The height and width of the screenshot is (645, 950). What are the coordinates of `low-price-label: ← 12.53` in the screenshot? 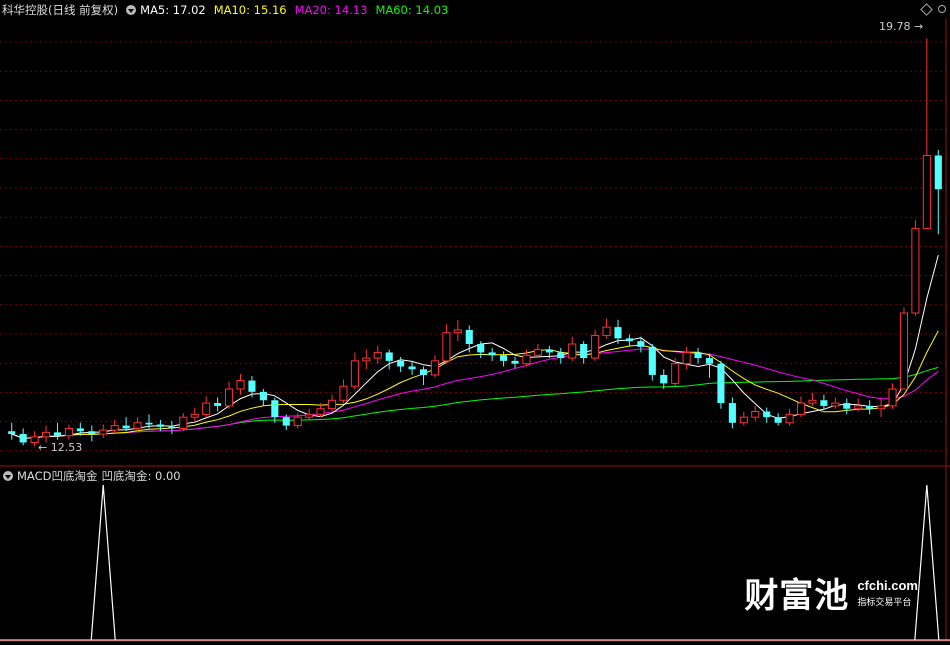 It's located at (60, 447).